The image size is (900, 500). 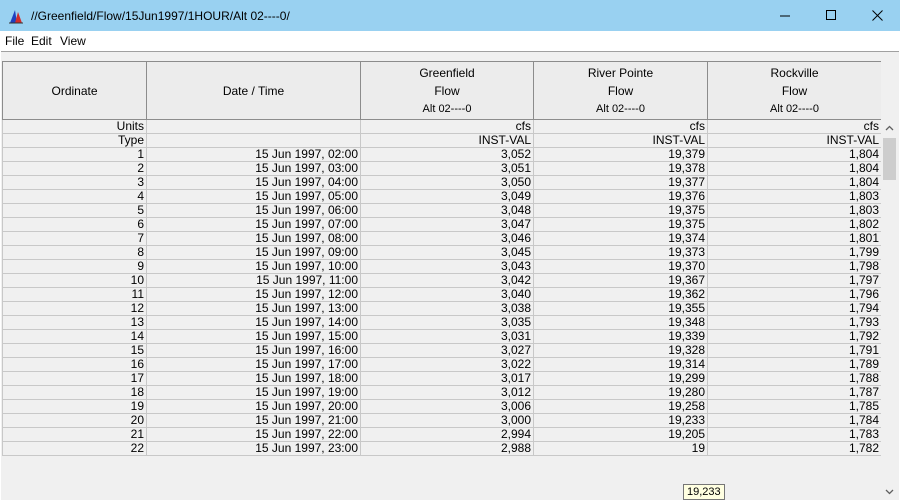 What do you see at coordinates (447, 448) in the screenshot?
I see `table-cell: 2,988` at bounding box center [447, 448].